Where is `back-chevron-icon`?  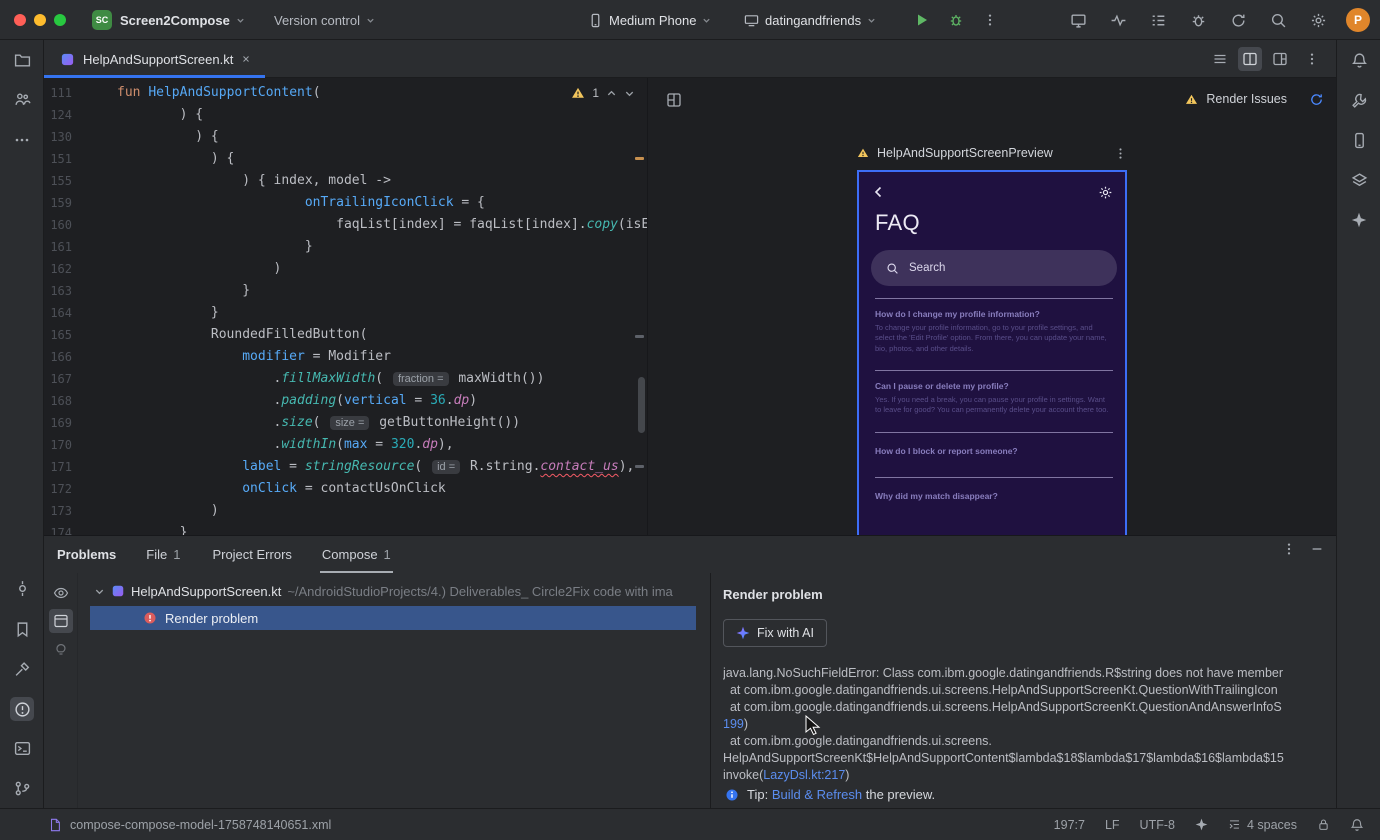 back-chevron-icon is located at coordinates (879, 192).